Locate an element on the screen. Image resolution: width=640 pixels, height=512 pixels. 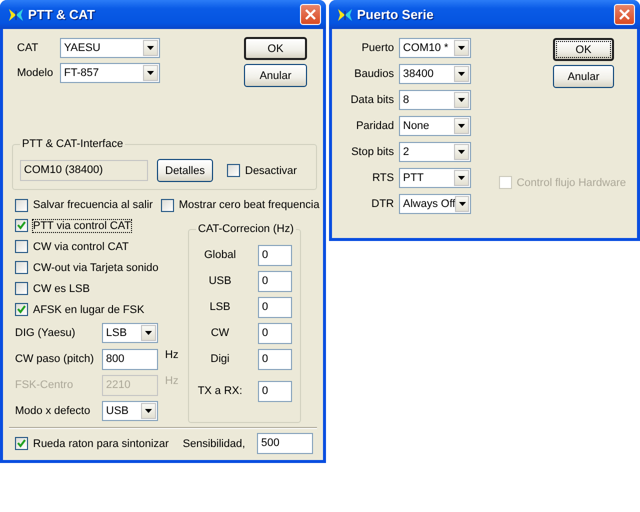
details-button: Detalles is located at coordinates (185, 170).